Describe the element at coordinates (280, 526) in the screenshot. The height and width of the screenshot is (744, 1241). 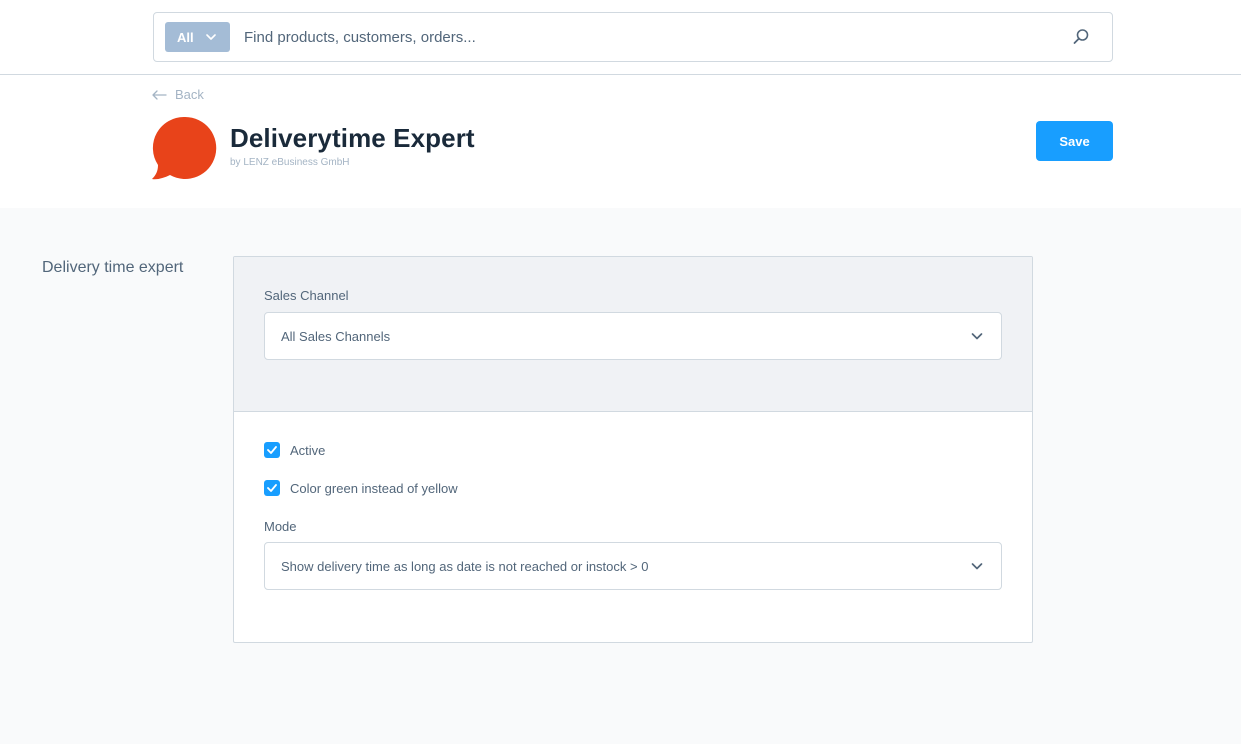
I see `mode-label: Mode` at that location.